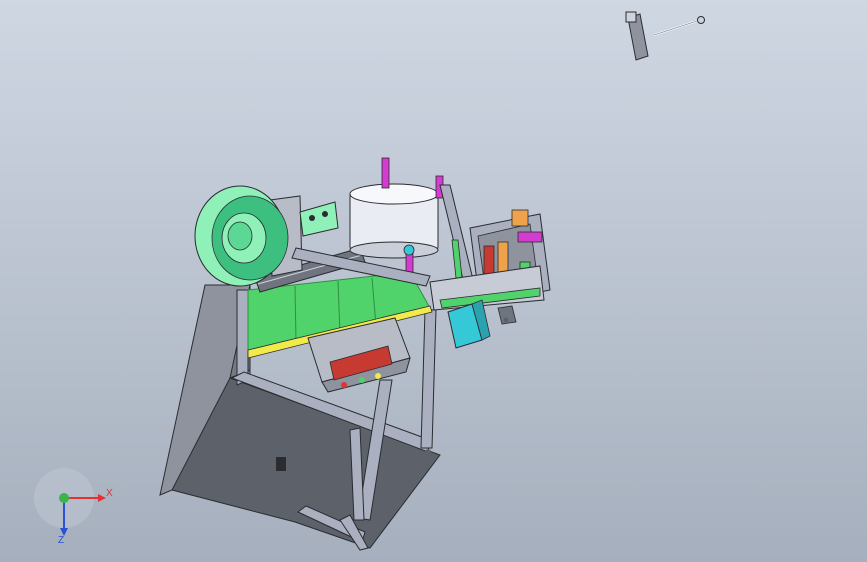 The image size is (867, 562). What do you see at coordinates (281, 464) in the screenshot?
I see `cabinet-handle` at bounding box center [281, 464].